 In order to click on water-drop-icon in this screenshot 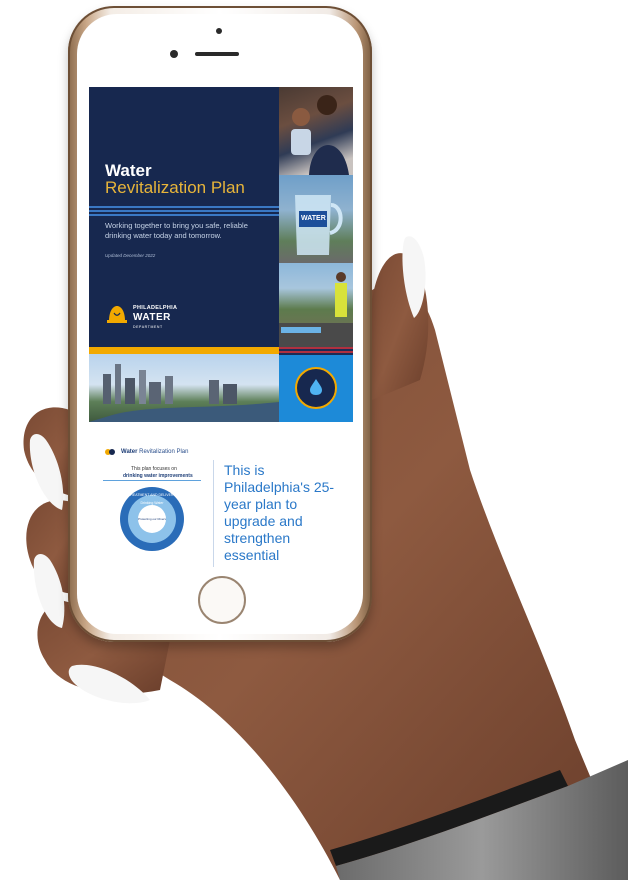, I will do `click(316, 387)`.